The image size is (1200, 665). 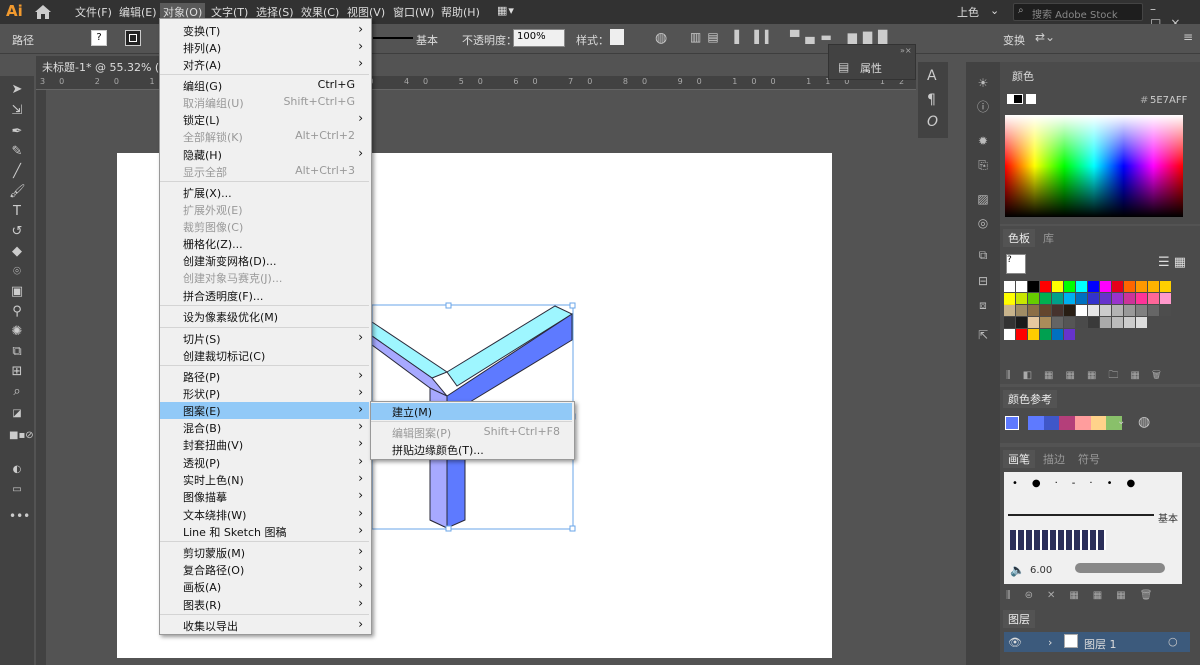 I want to click on menu-window: 窗口(W), so click(x=413, y=12).